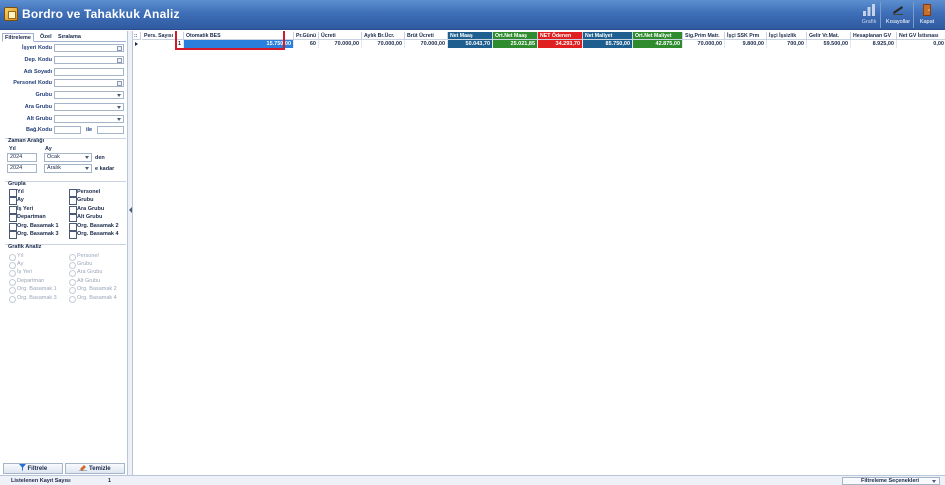  What do you see at coordinates (787, 44) in the screenshot?
I see `table-cell: 700,00` at bounding box center [787, 44].